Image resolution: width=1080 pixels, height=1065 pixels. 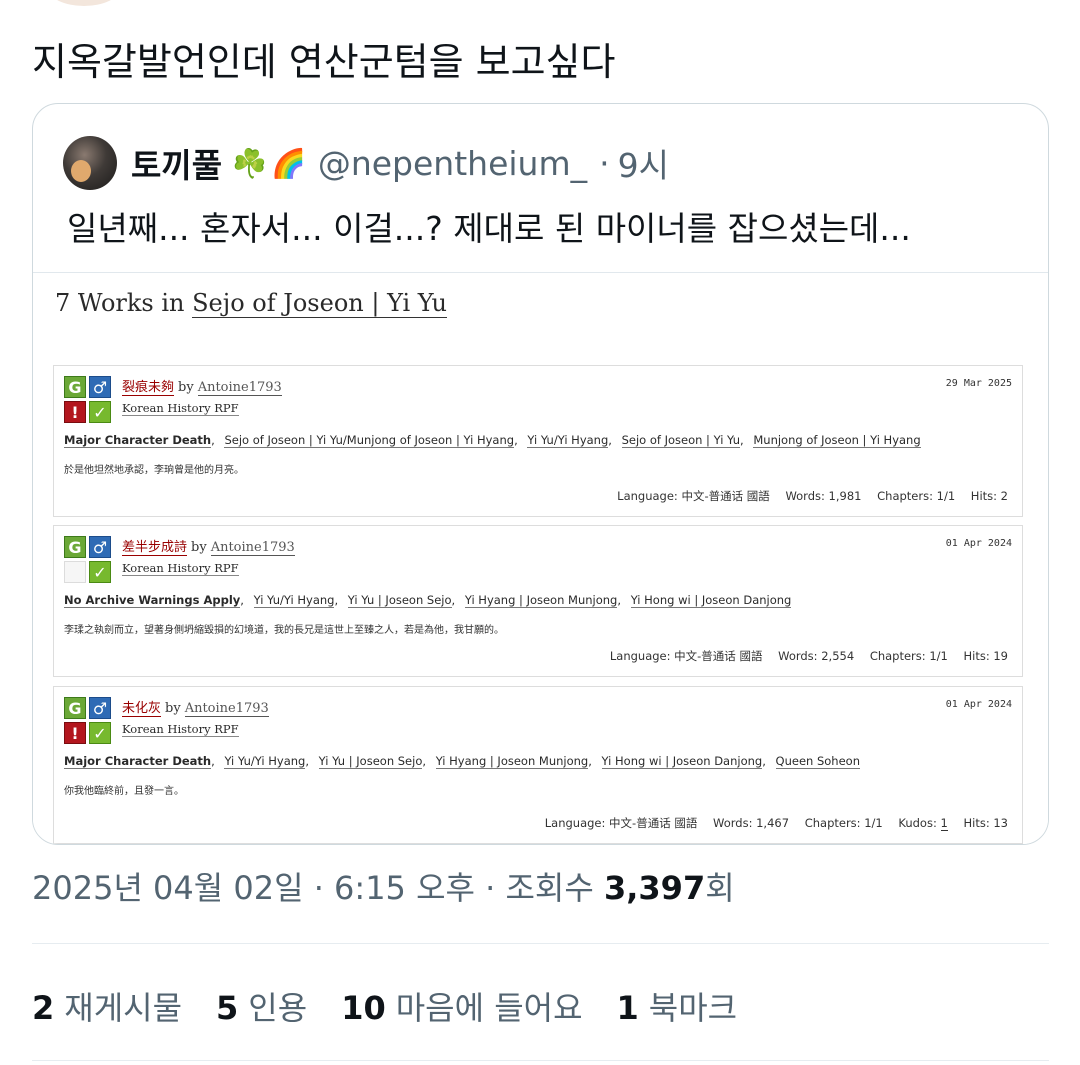 I want to click on quotes-link: 5 인용, so click(x=261, y=1006).